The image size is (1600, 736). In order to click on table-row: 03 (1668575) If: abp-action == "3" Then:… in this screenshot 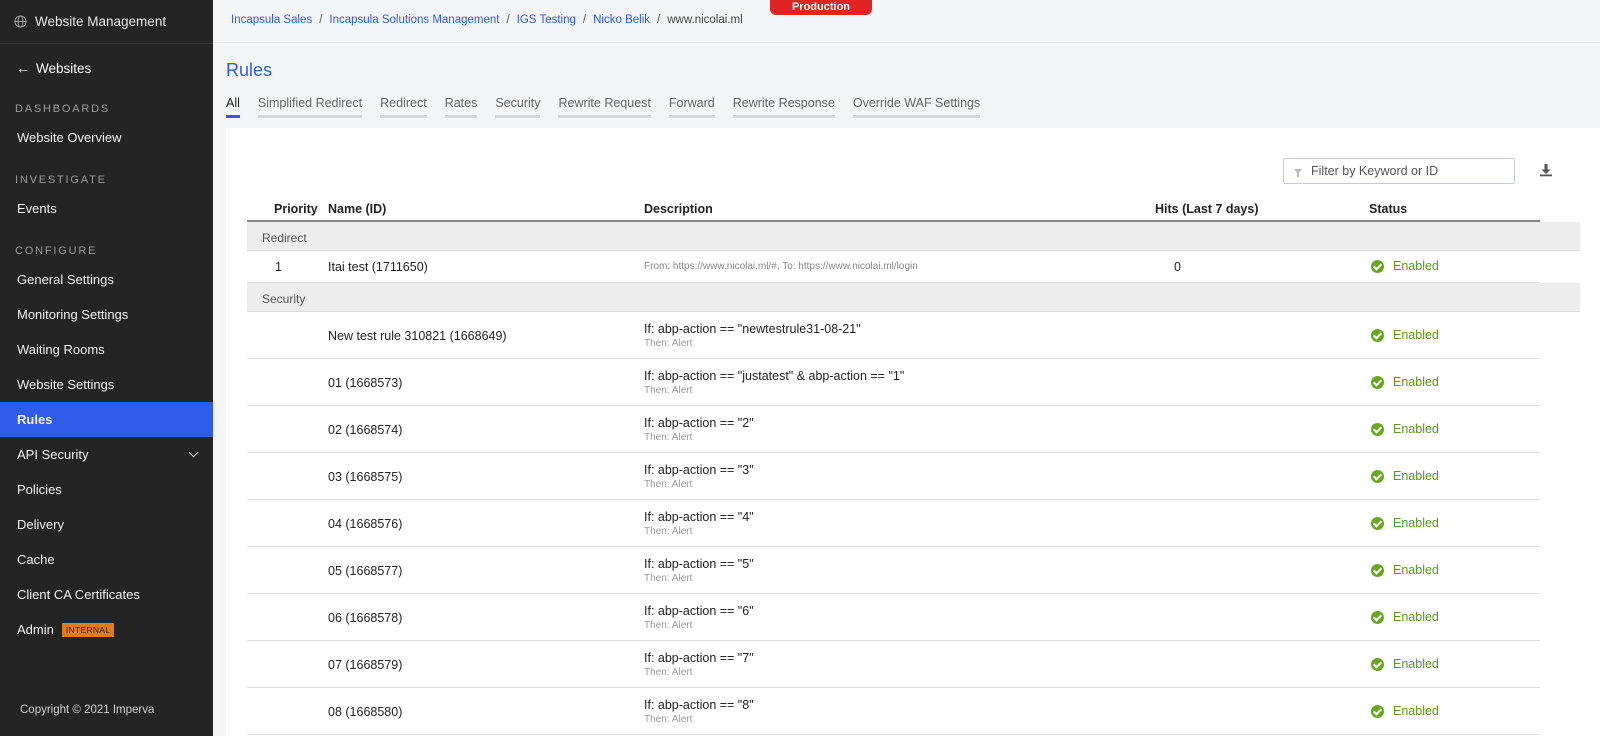, I will do `click(893, 476)`.